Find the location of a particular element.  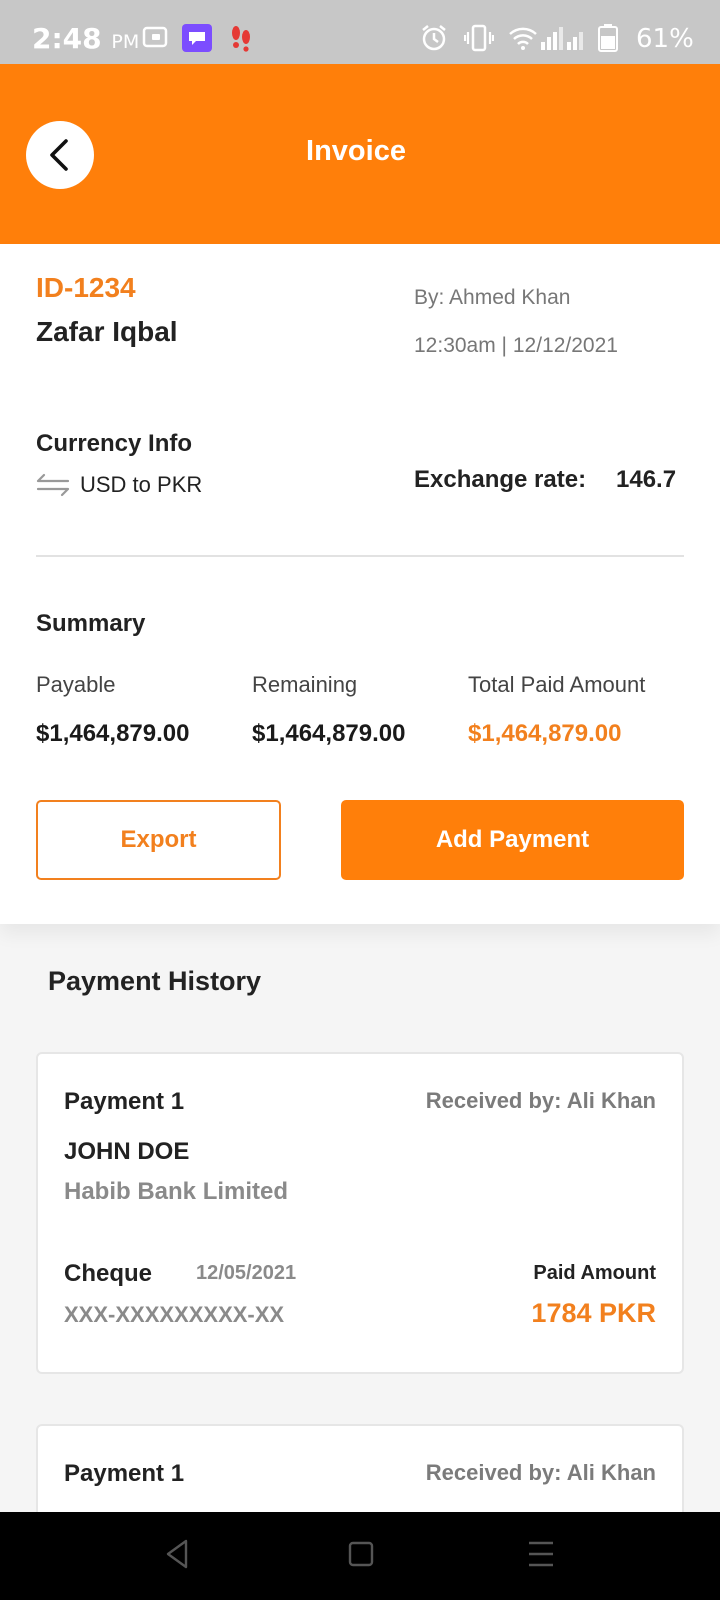

add-payment-button: Add Payment is located at coordinates (512, 840).